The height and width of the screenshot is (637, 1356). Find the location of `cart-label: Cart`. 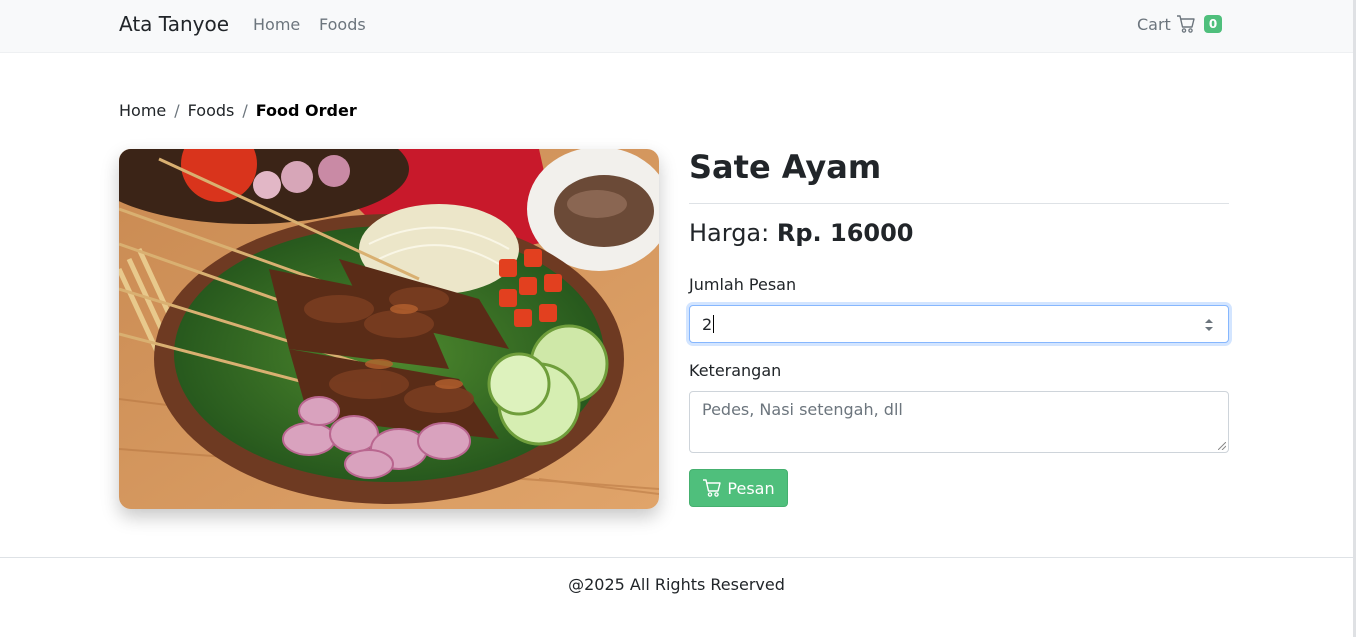

cart-label: Cart is located at coordinates (1154, 24).